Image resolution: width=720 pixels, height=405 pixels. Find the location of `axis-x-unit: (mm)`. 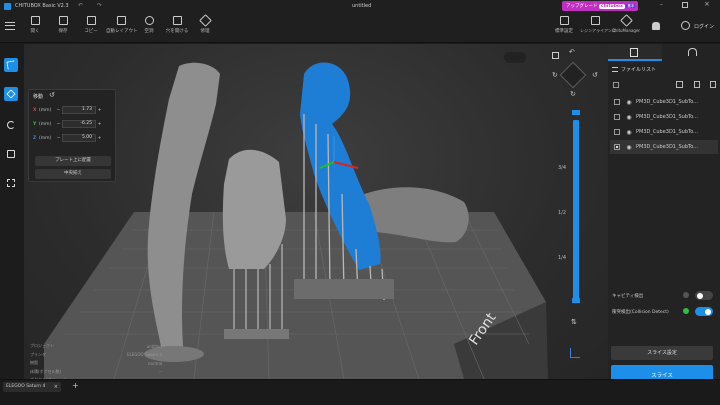

axis-x-unit: (mm) is located at coordinates (45, 110).